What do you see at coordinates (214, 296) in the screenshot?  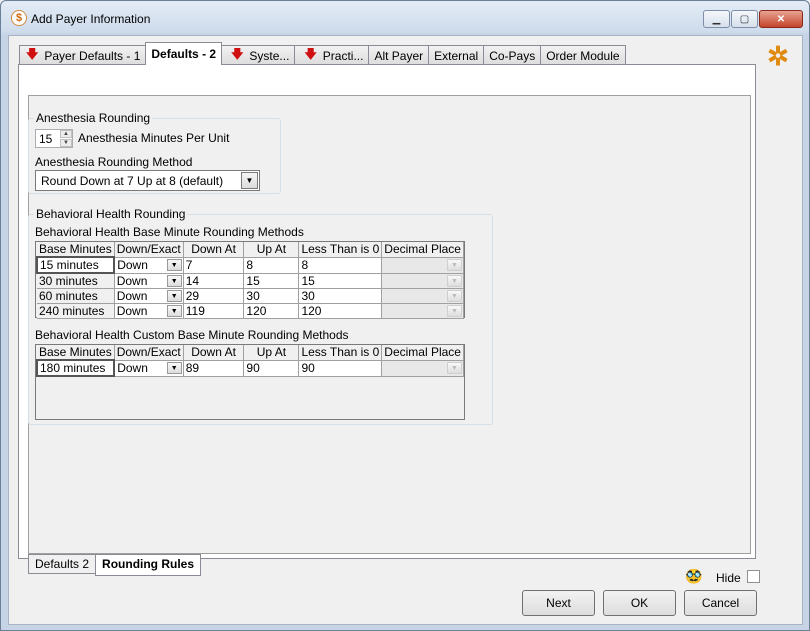 I see `down-at-cell: 29` at bounding box center [214, 296].